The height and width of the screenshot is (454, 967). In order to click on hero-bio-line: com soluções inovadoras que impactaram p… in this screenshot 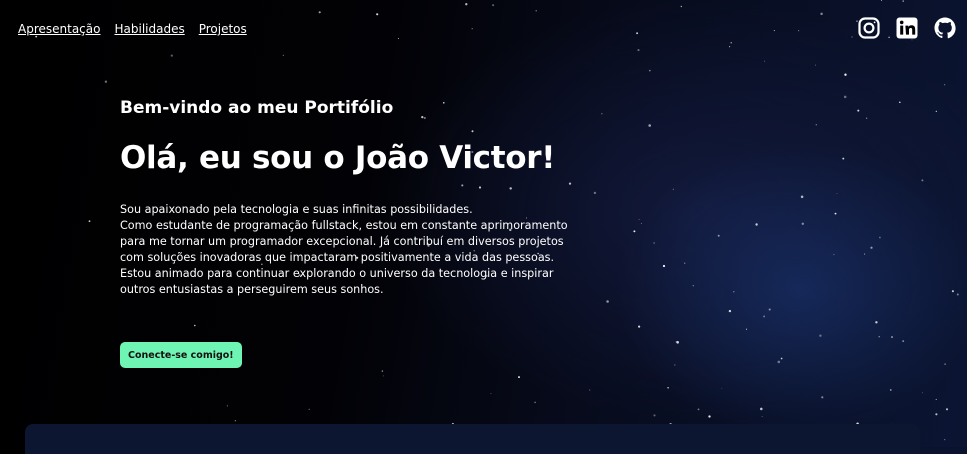, I will do `click(337, 257)`.